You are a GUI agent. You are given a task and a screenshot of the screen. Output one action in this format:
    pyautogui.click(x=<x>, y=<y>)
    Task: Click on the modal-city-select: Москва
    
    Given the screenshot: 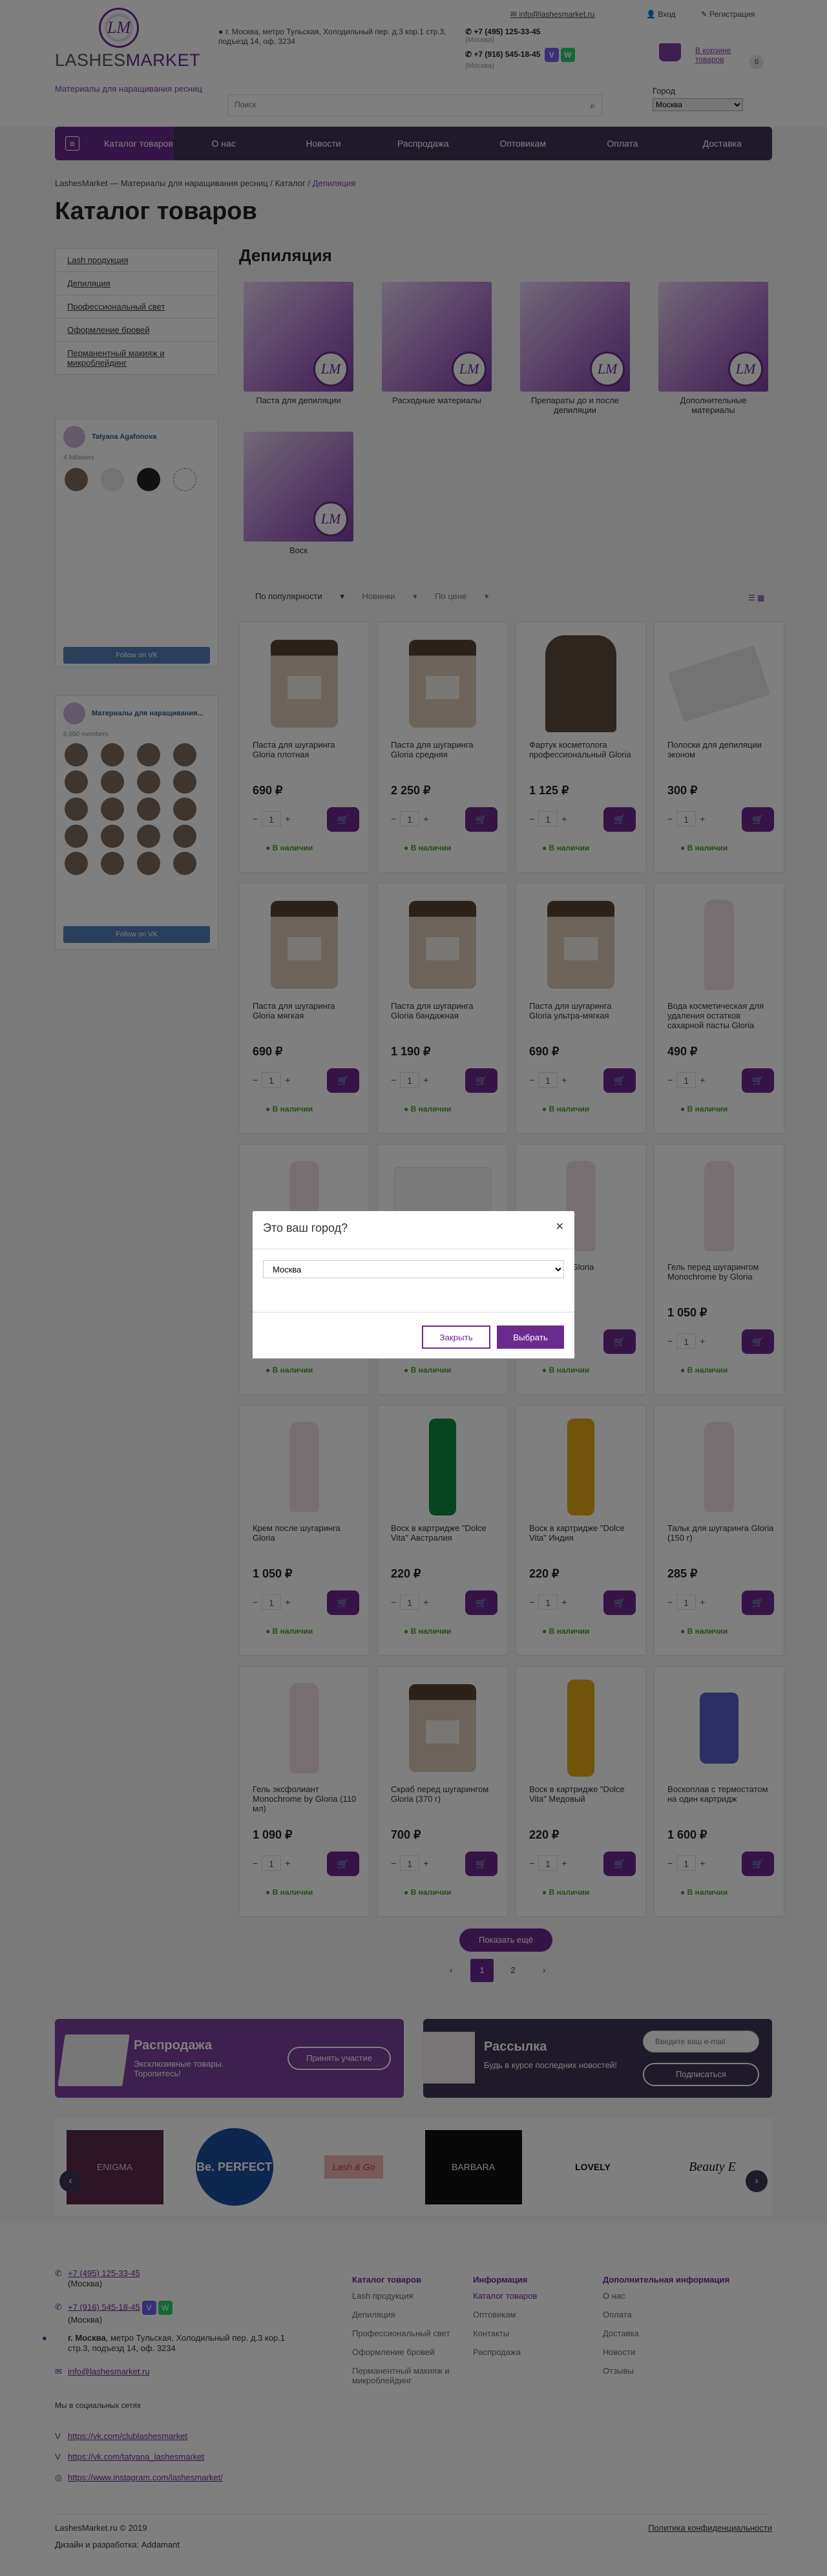 What is the action you would take?
    pyautogui.click(x=413, y=1269)
    